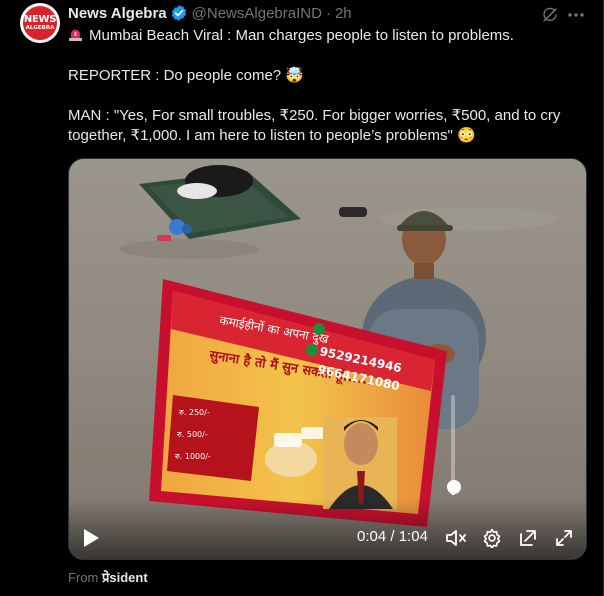 This screenshot has height=596, width=604. I want to click on verified-badge-icon, so click(179, 13).